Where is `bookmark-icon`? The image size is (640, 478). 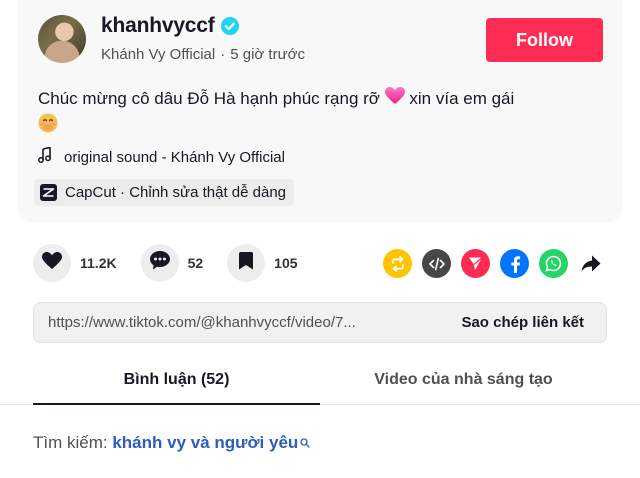
bookmark-icon is located at coordinates (246, 263).